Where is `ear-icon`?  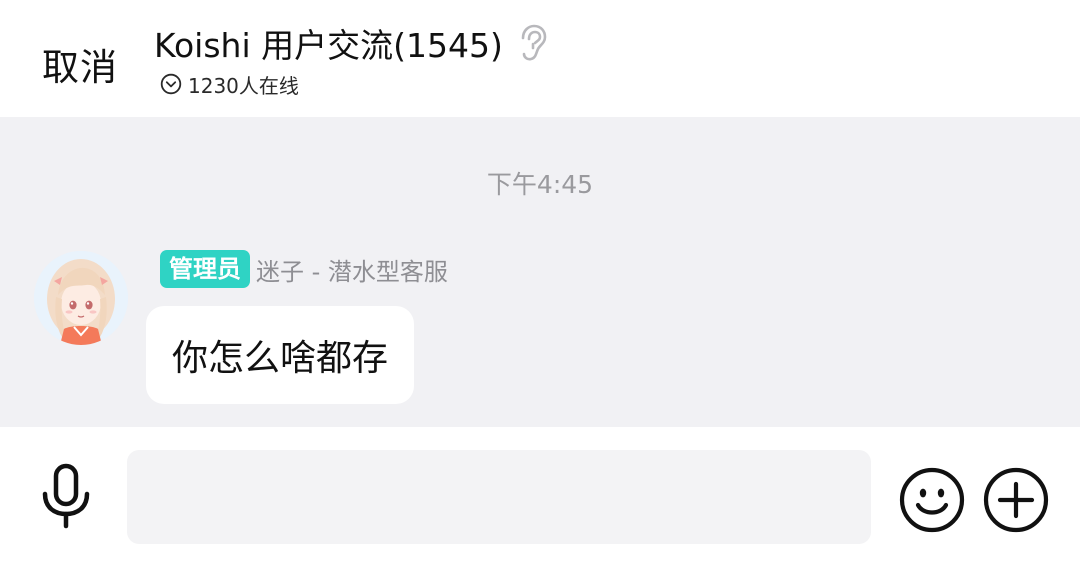
ear-icon is located at coordinates (532, 43).